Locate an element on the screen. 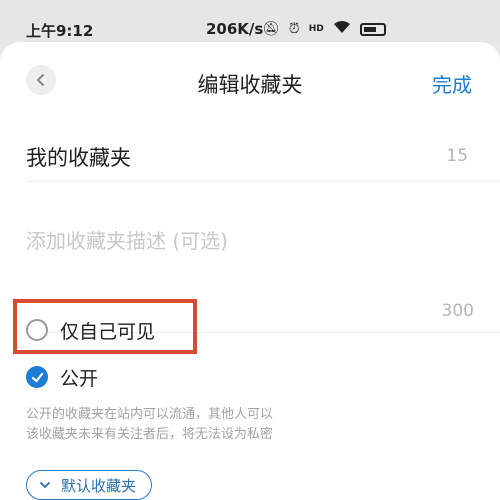  default-favorites-button: 默认收藏夹 is located at coordinates (89, 485).